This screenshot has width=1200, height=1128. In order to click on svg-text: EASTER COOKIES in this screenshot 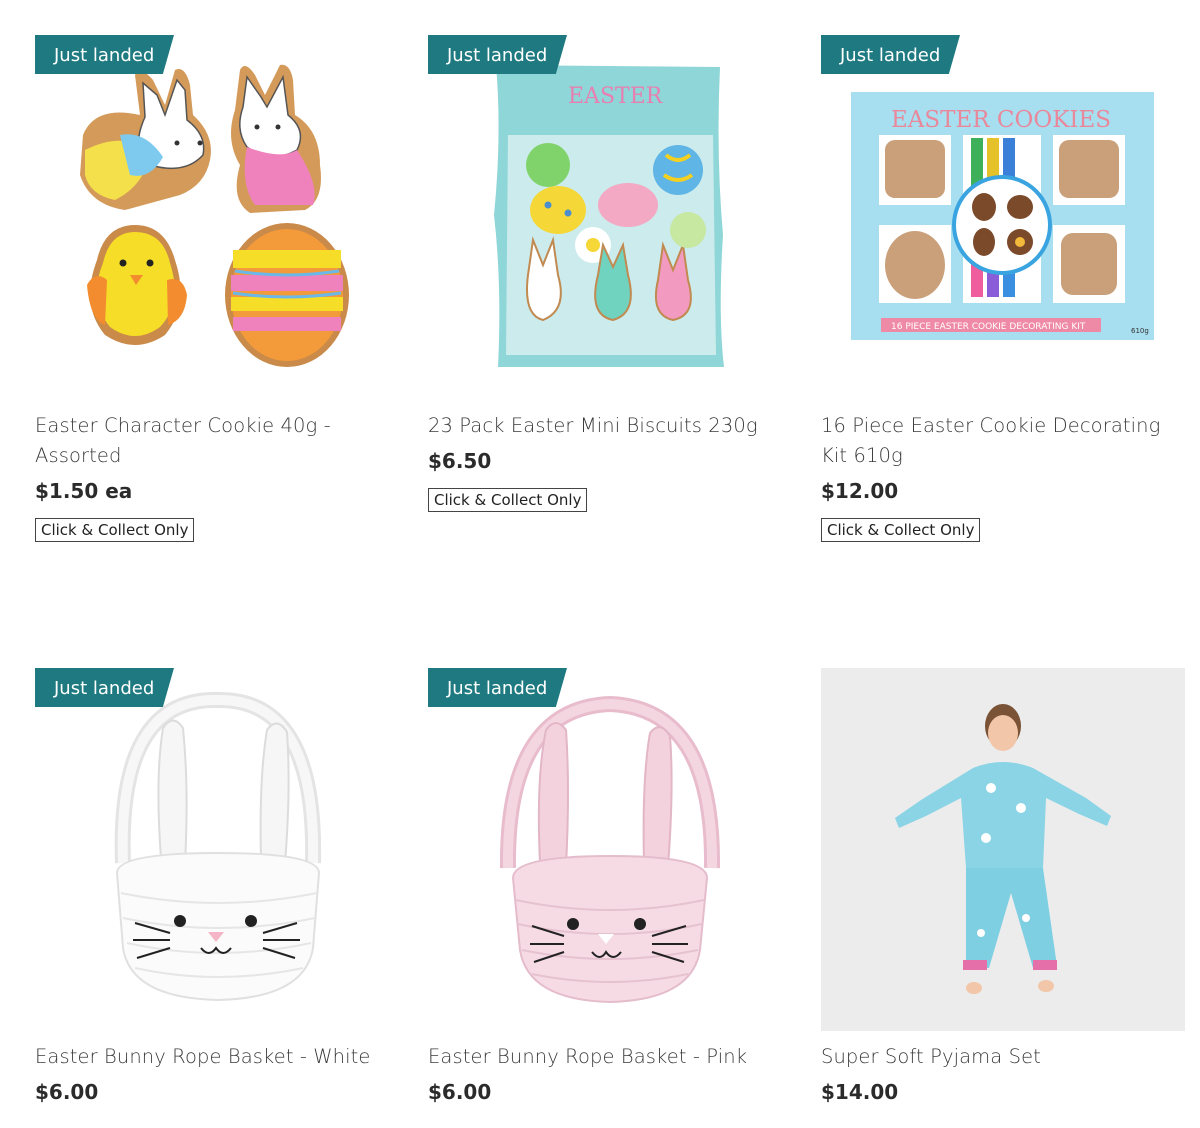, I will do `click(1001, 120)`.